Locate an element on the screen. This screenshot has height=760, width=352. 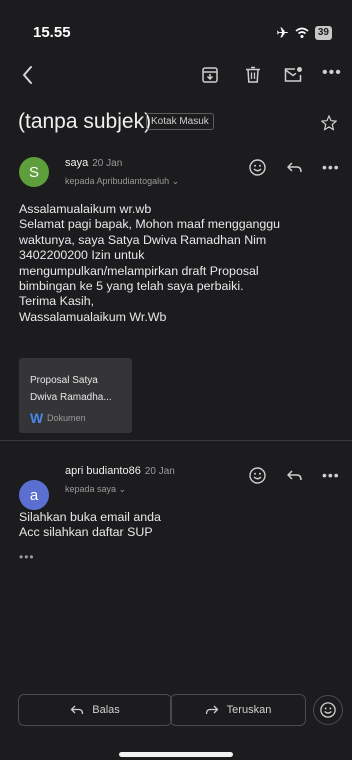
status-icons: ✈ 39 is located at coordinates (304, 33).